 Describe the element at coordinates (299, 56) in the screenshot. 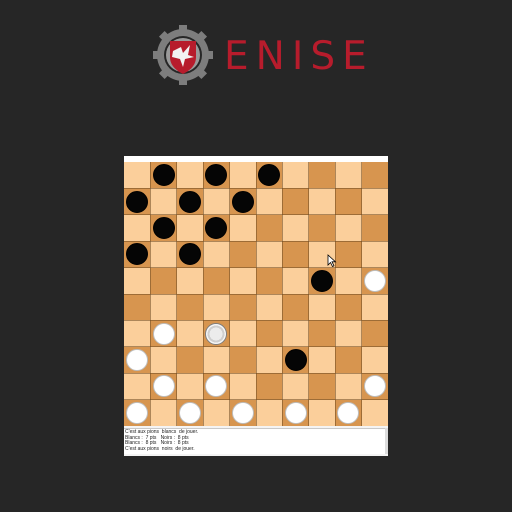

I see `logo-text: ENISE` at that location.